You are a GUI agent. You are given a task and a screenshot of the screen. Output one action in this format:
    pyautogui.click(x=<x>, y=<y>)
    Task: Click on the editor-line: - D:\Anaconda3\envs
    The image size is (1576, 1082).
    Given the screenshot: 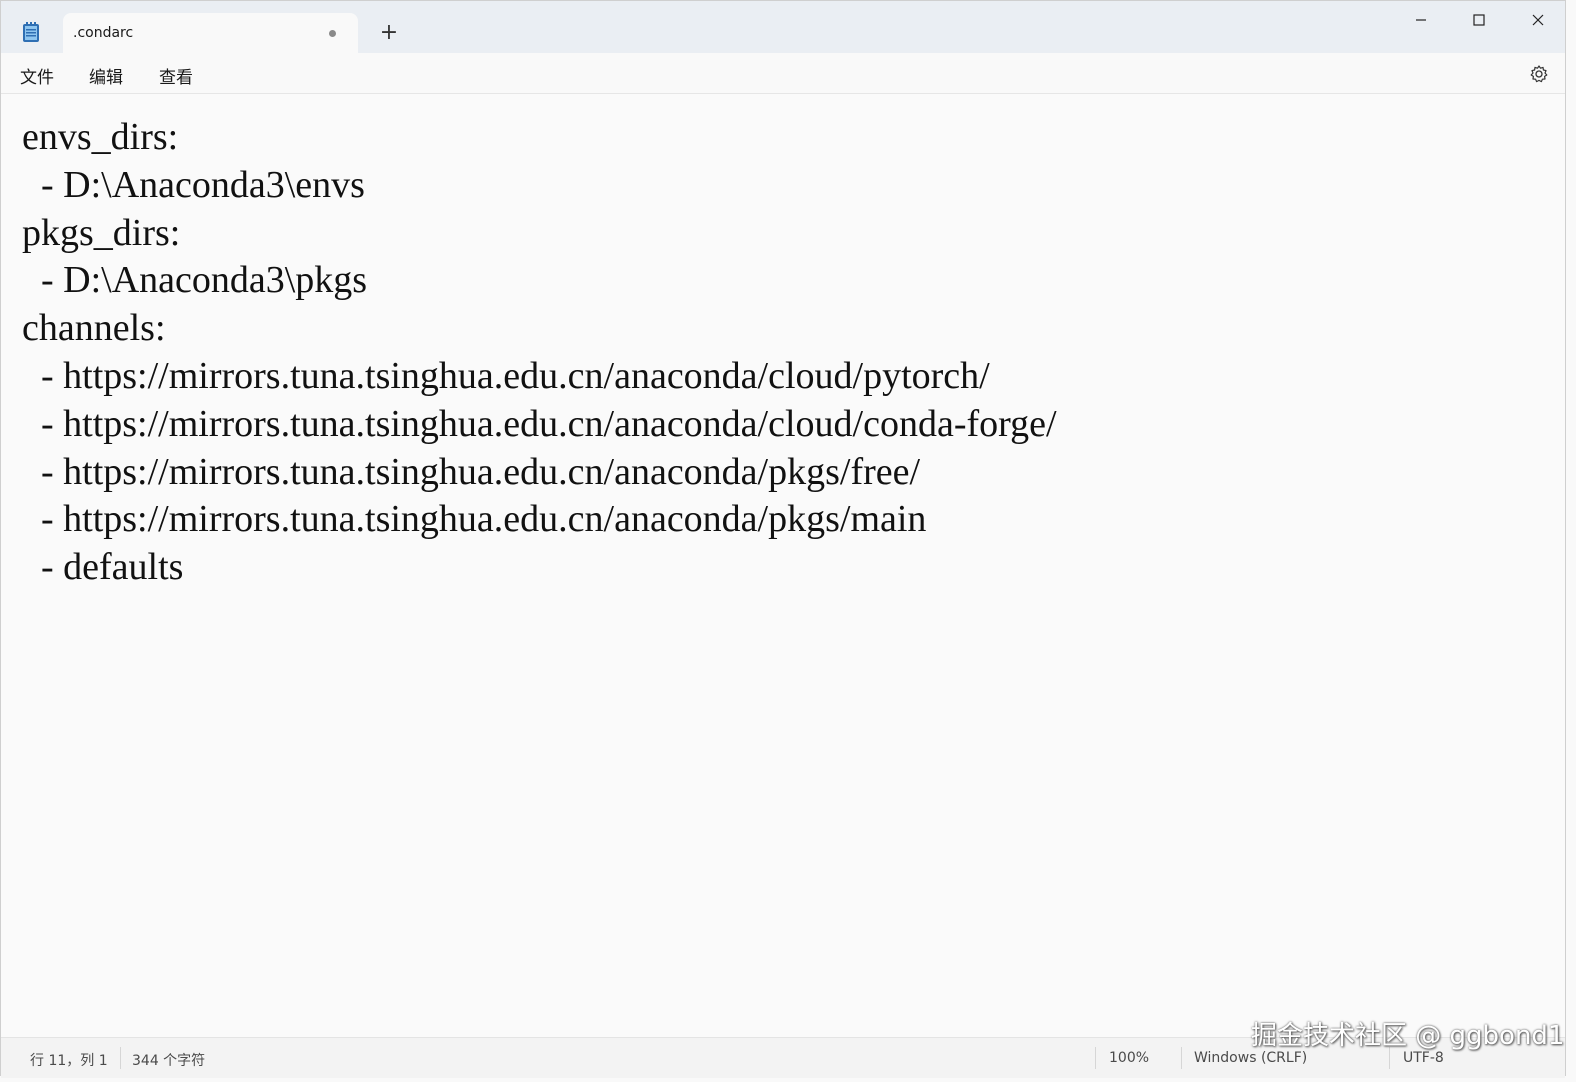 What is the action you would take?
    pyautogui.click(x=193, y=184)
    